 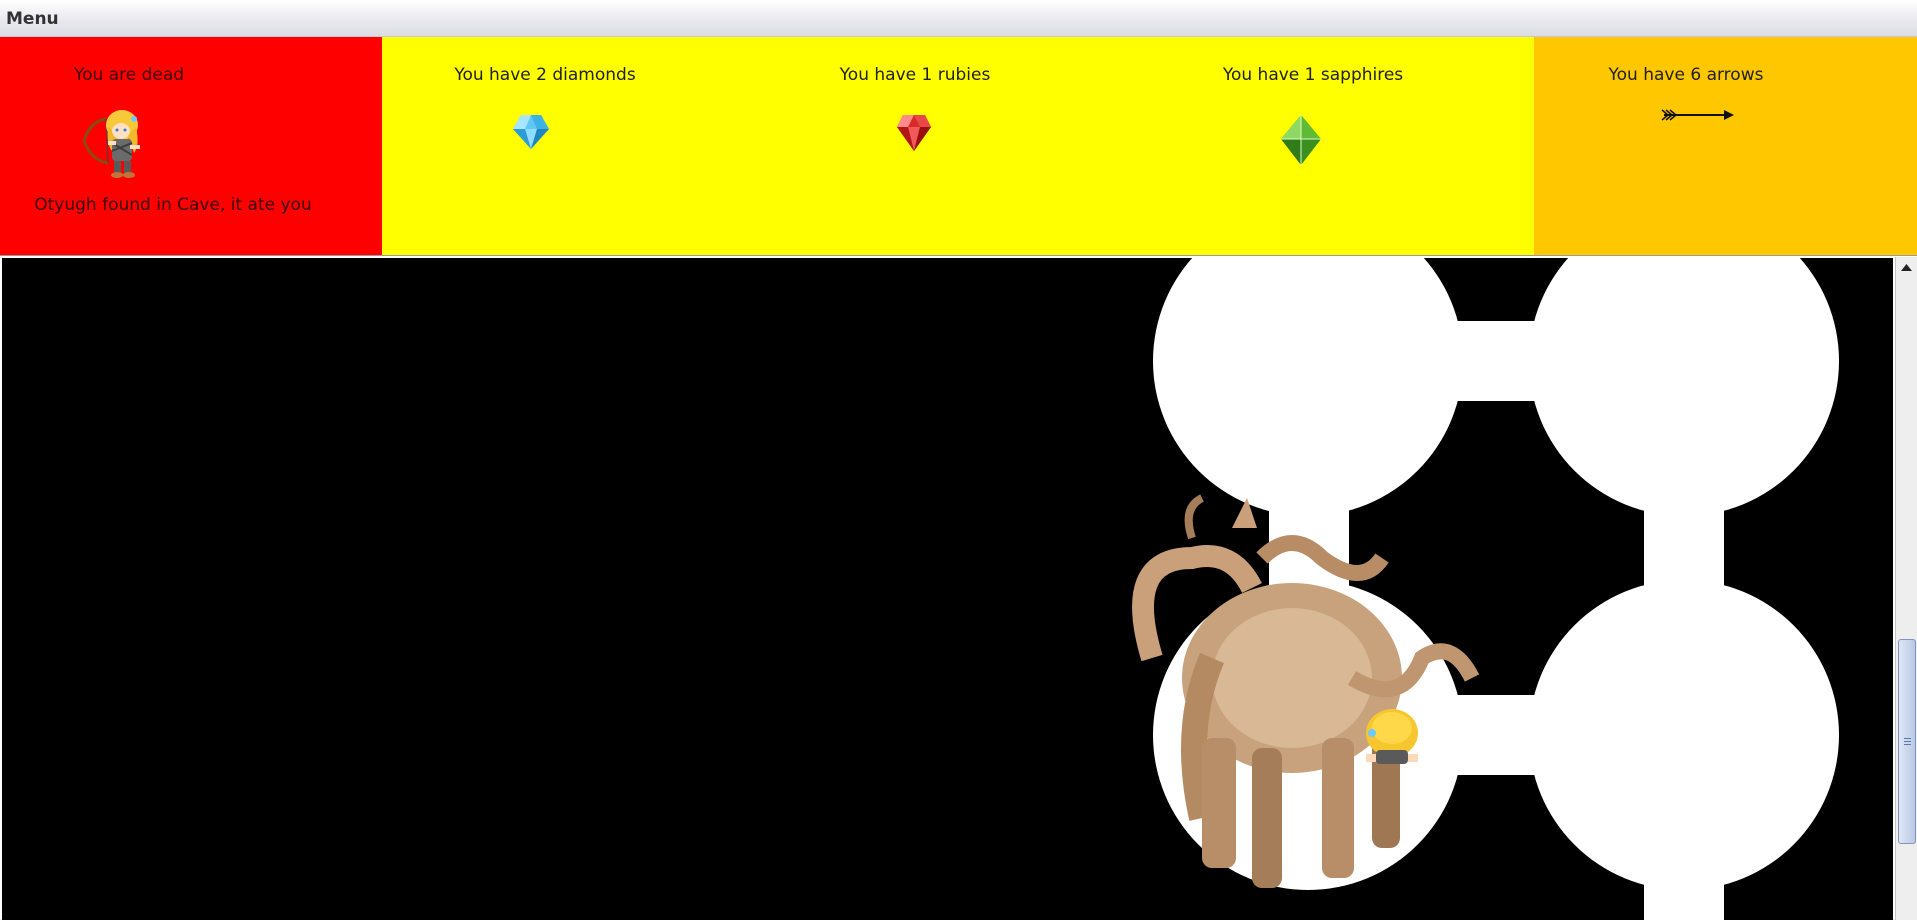 I want to click on menu-button: Menu, so click(x=32, y=19).